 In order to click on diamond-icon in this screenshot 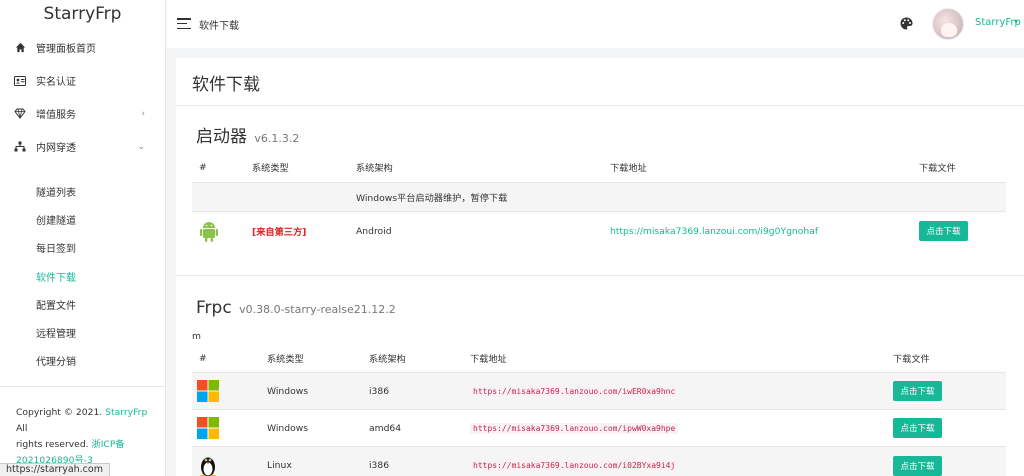, I will do `click(20, 114)`.